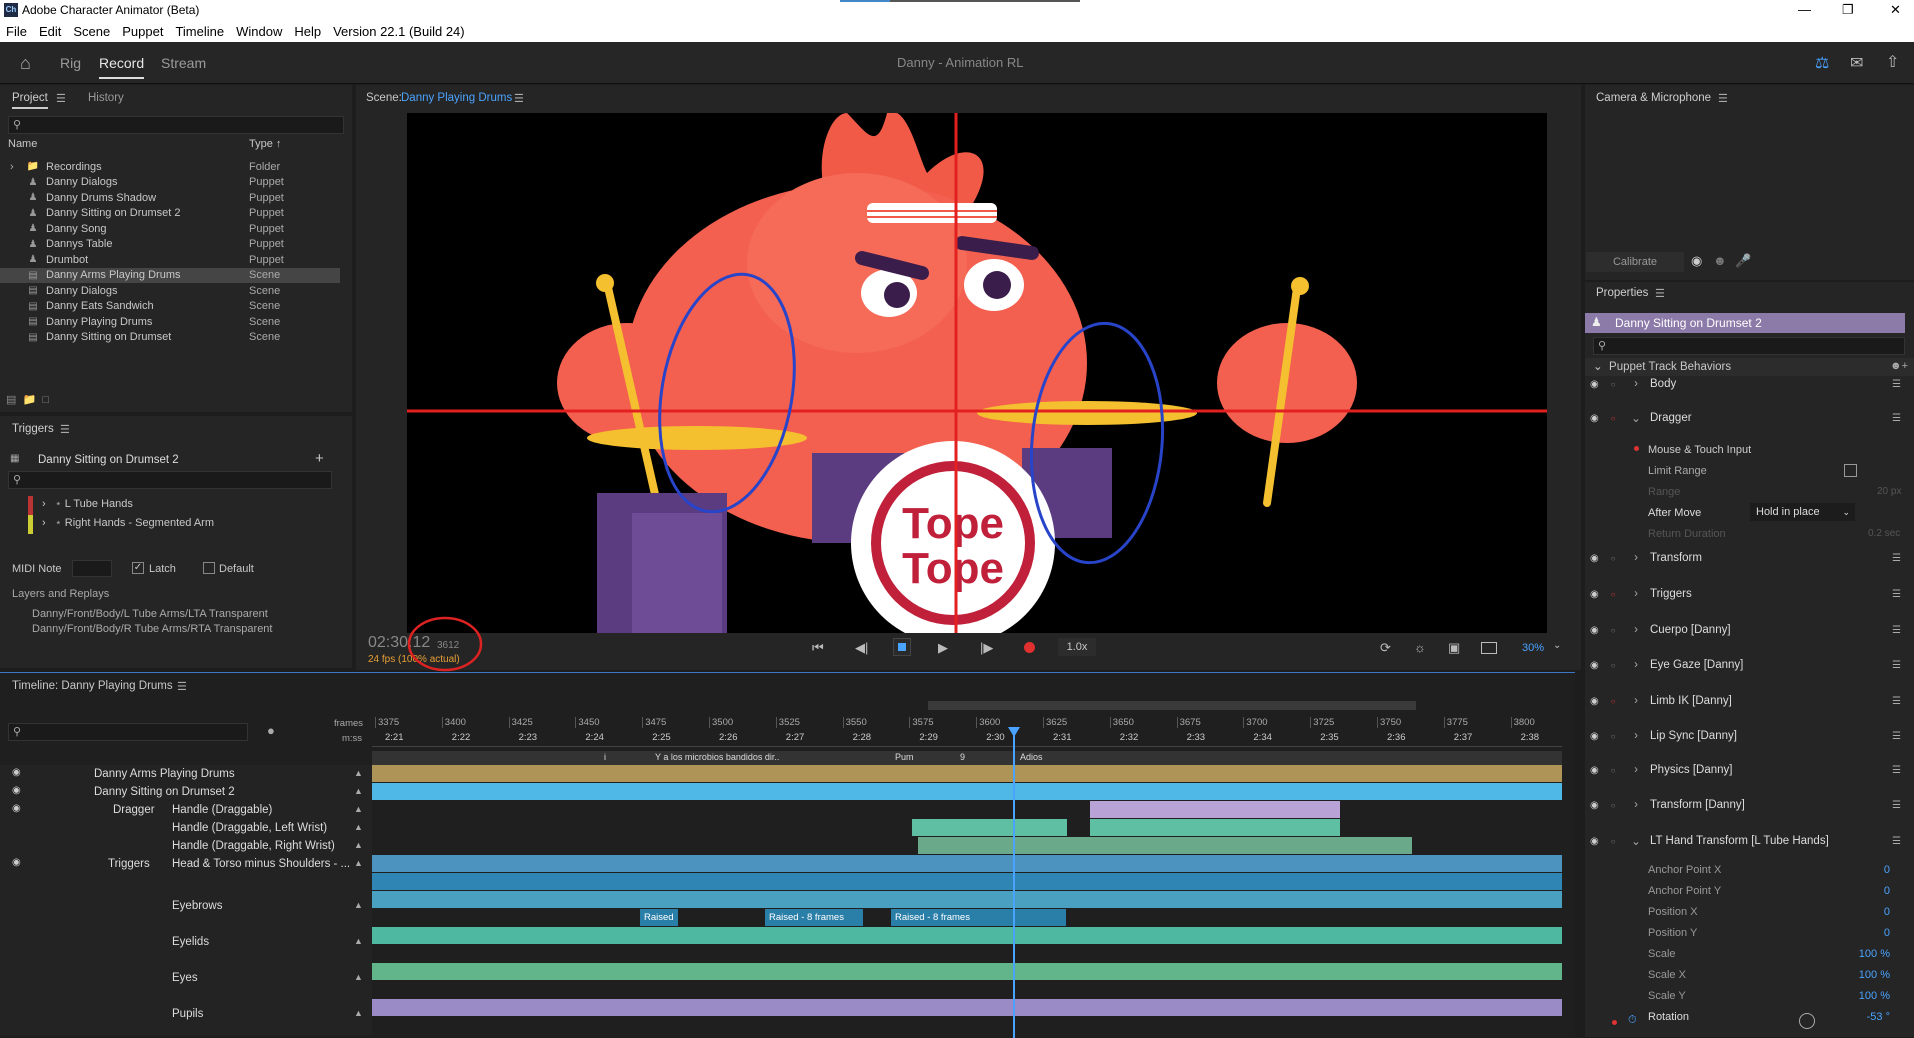  I want to click on project-item: ♟ Danny Dialogs Puppet, so click(170, 182).